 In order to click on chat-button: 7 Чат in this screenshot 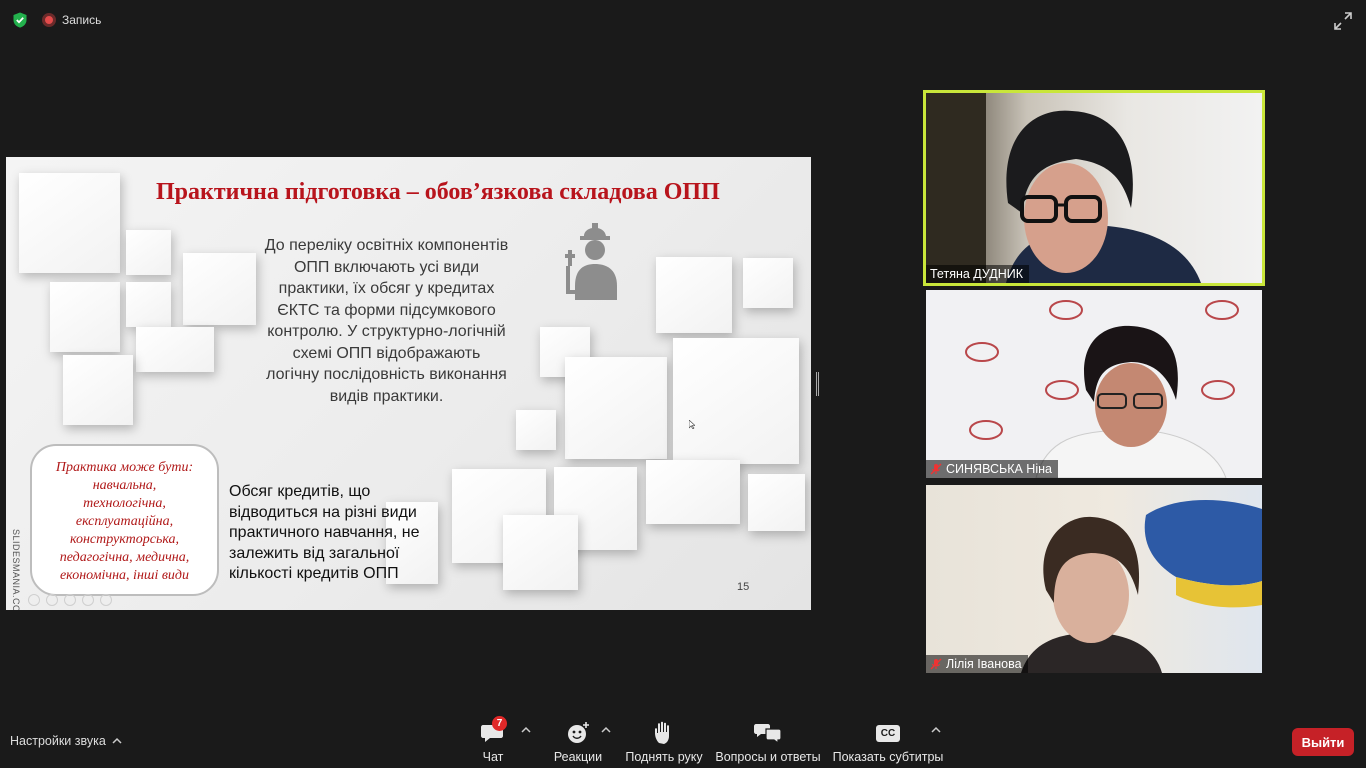, I will do `click(493, 740)`.